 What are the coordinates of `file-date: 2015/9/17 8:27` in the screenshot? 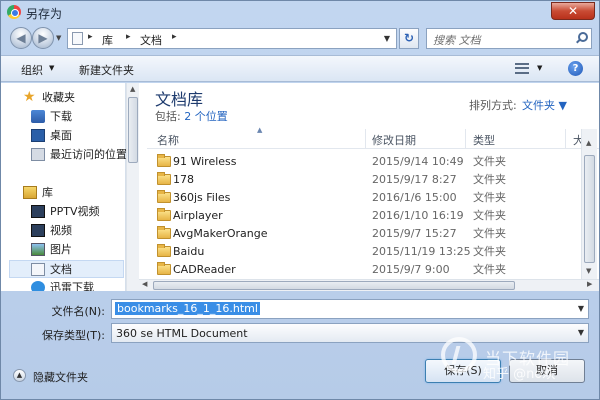 It's located at (414, 179).